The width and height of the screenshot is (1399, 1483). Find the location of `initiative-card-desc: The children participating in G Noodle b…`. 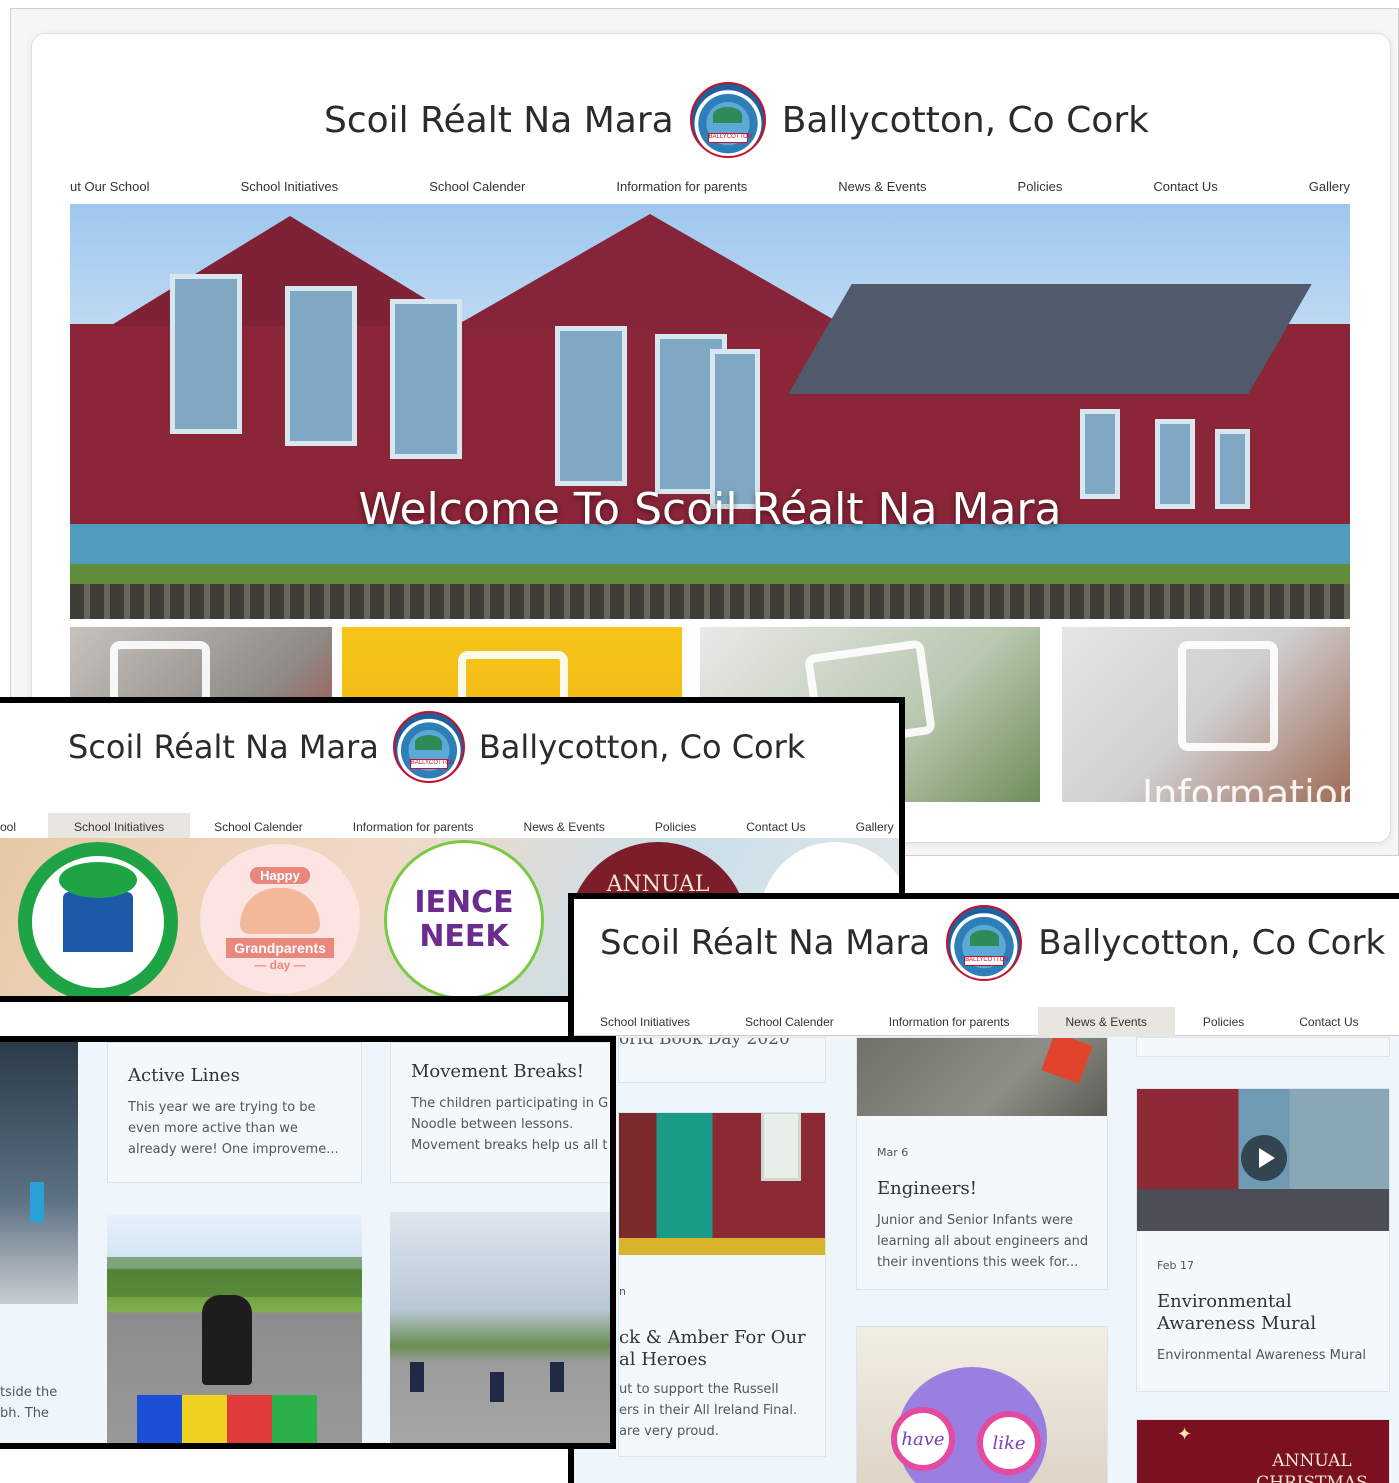

initiative-card-desc: The children participating in G Noodle b… is located at coordinates (510, 1124).